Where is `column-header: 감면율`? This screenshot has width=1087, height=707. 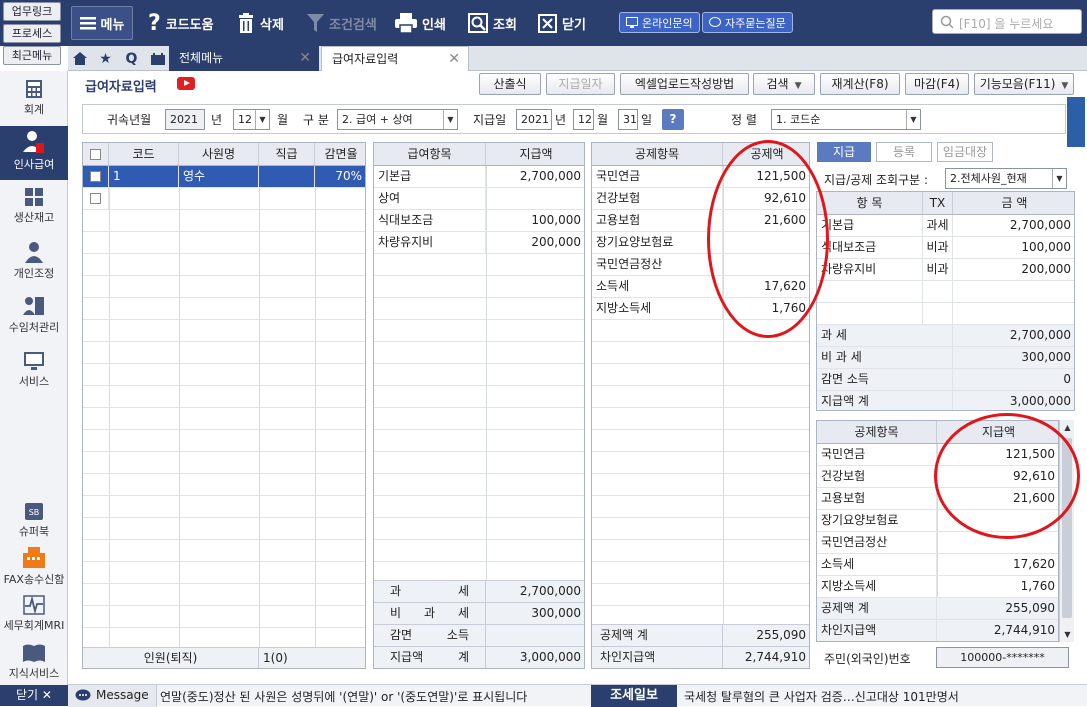 column-header: 감면율 is located at coordinates (340, 154).